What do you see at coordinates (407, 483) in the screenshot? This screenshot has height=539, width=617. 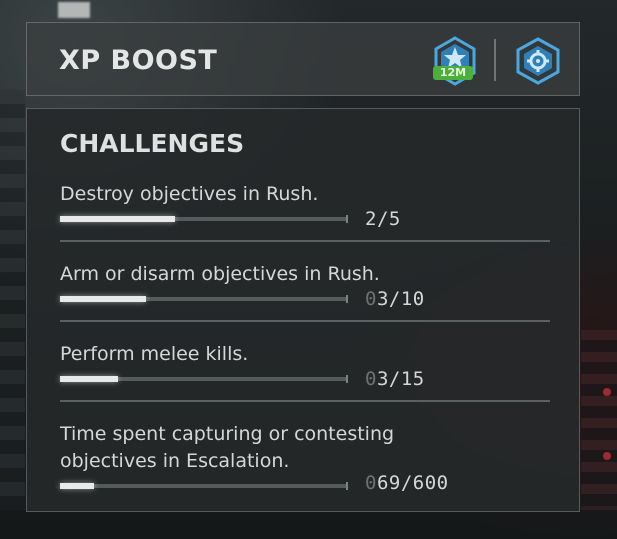 I see `challenge-count: 069/600` at bounding box center [407, 483].